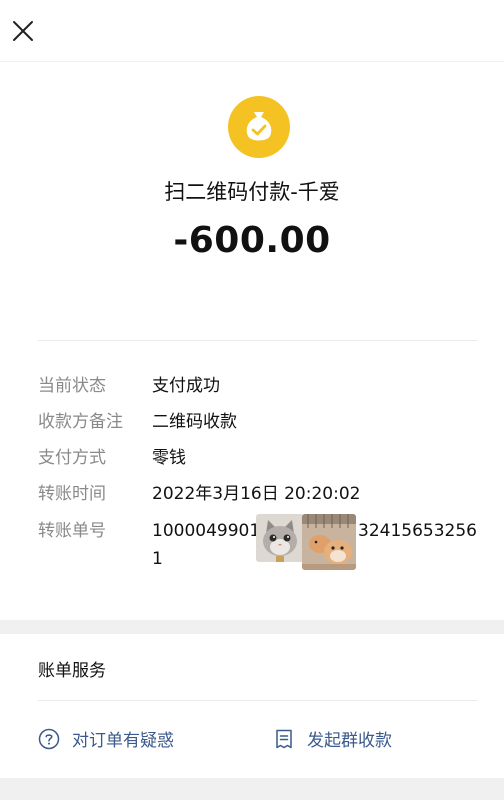 This screenshot has width=504, height=800. Describe the element at coordinates (417, 531) in the screenshot. I see `order-number-suffix: 32415653256` at that location.